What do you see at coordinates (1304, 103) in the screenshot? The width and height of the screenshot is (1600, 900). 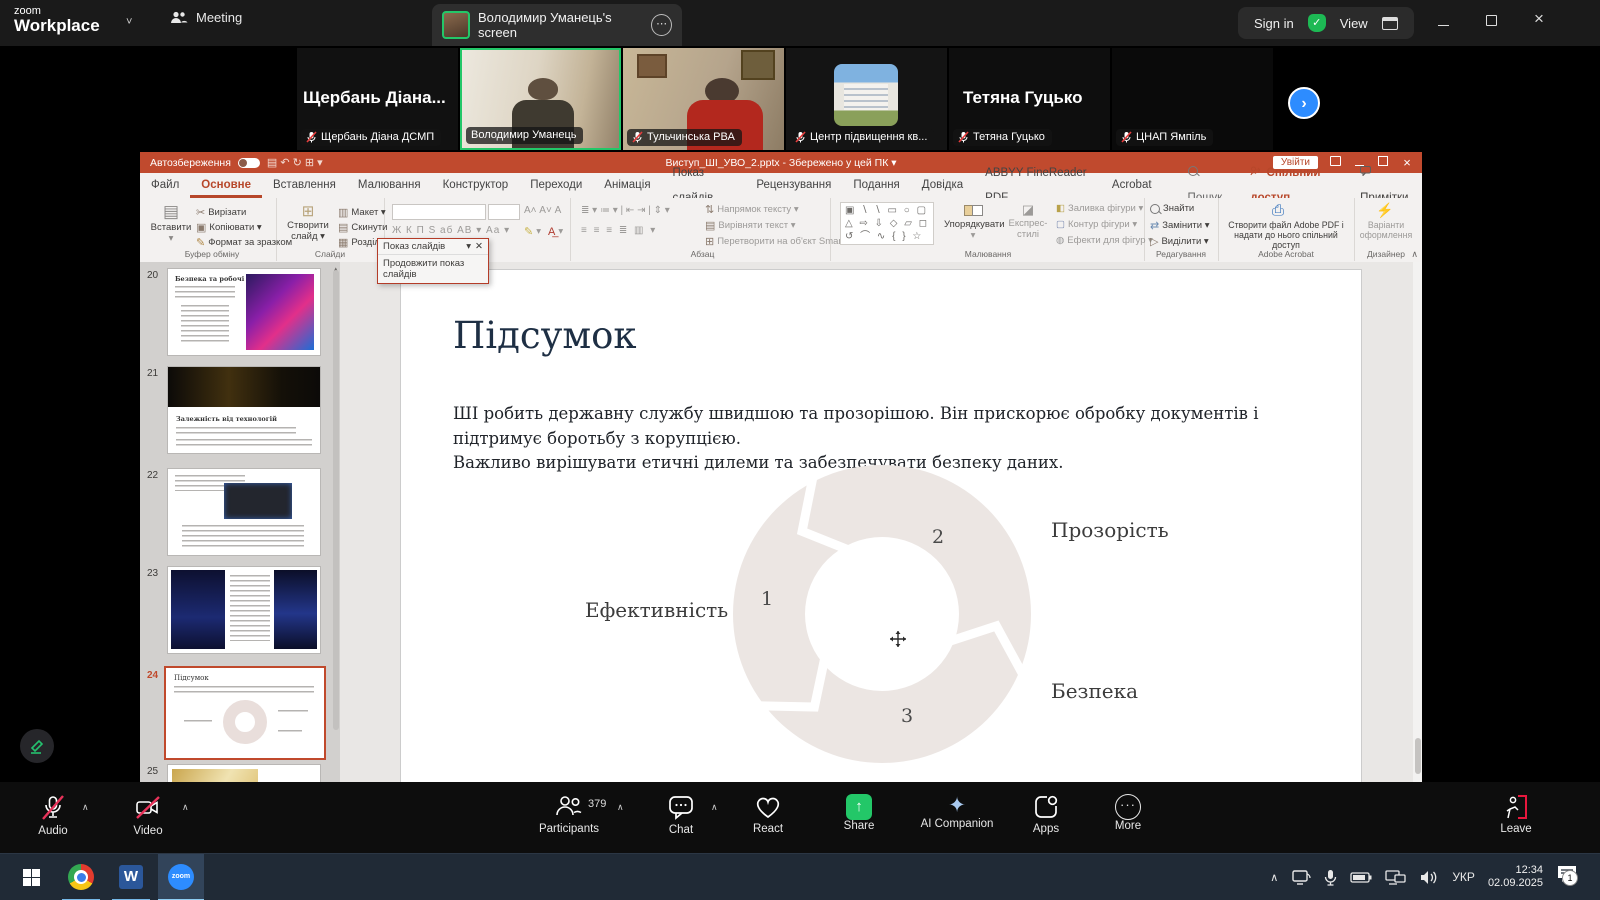 I see `next-participants-button: ›` at bounding box center [1304, 103].